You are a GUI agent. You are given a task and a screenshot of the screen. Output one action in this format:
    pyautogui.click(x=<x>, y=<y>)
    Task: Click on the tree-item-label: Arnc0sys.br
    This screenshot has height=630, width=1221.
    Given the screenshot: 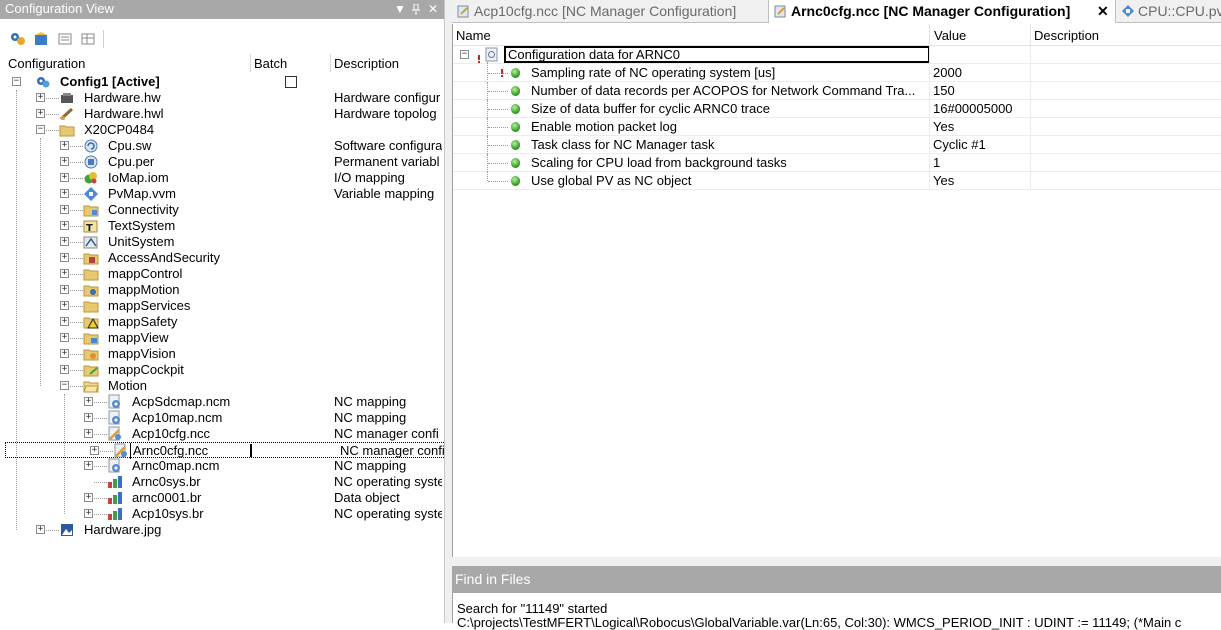 What is the action you would take?
    pyautogui.click(x=166, y=482)
    